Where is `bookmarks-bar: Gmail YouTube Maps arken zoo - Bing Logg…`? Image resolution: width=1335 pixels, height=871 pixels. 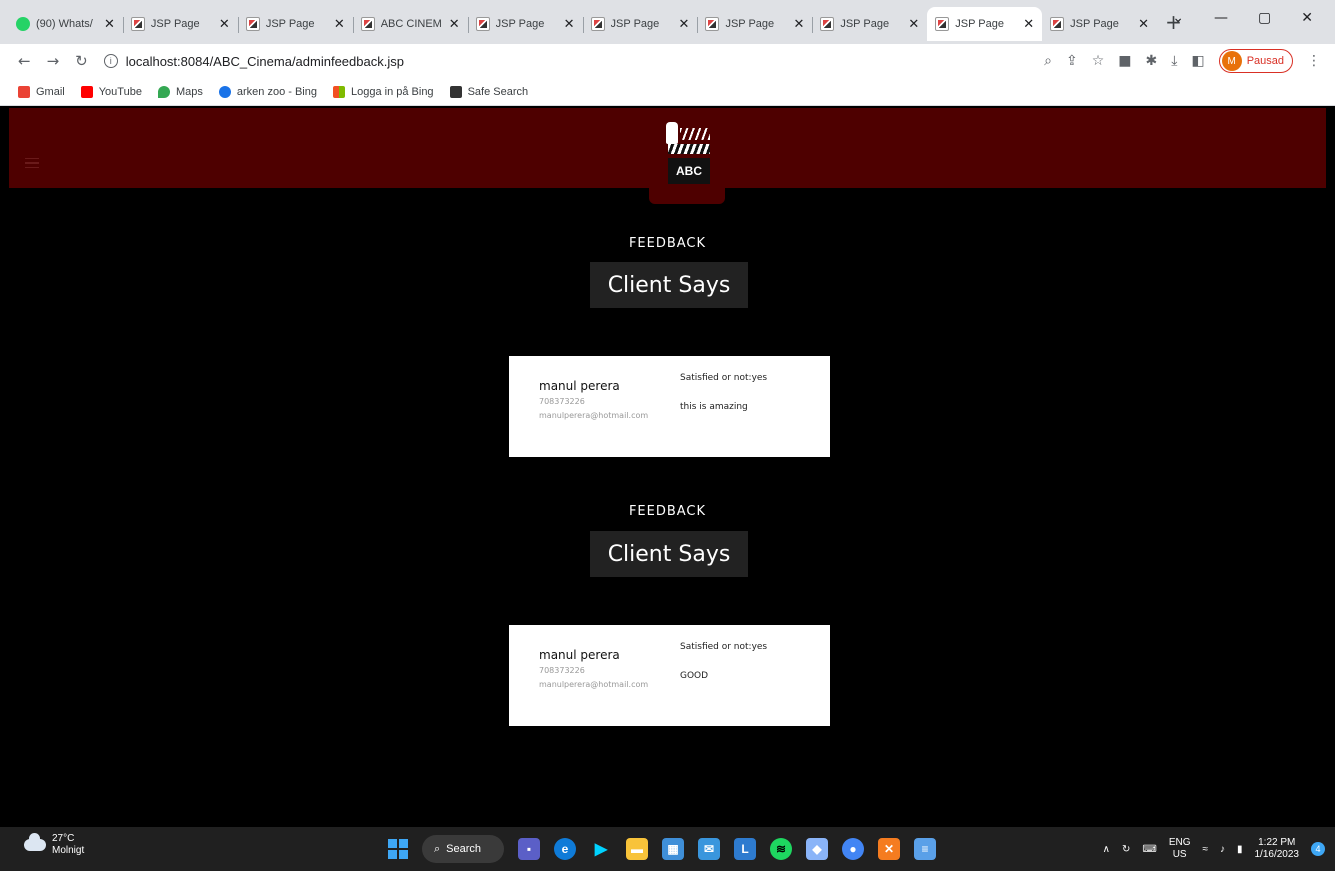 bookmarks-bar: Gmail YouTube Maps arken zoo - Bing Logg… is located at coordinates (667, 92).